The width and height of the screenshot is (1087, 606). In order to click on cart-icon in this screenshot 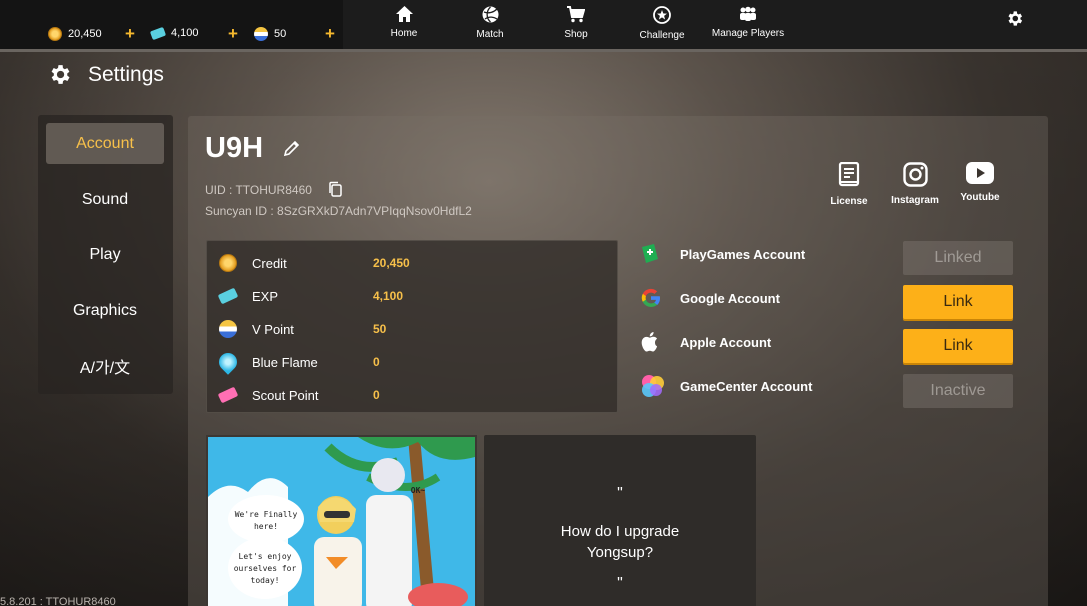, I will do `click(576, 14)`.